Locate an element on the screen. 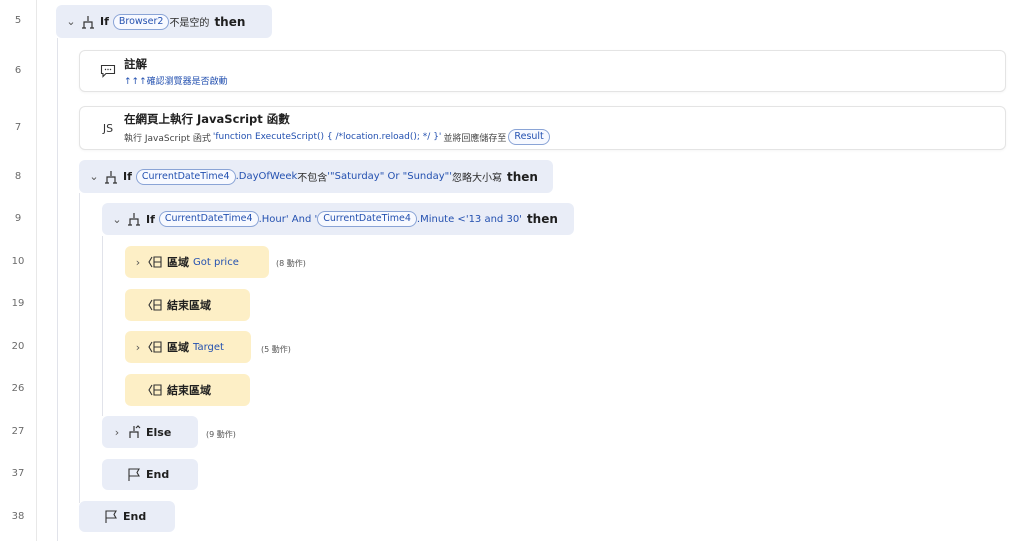  action-description: 執行 JavaScript 函式 is located at coordinates (167, 138).